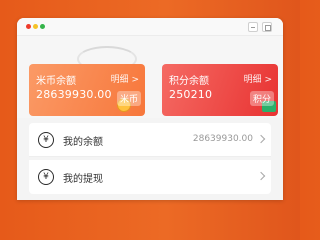 This screenshot has width=320, height=240. What do you see at coordinates (267, 27) in the screenshot?
I see `maximize-button` at bounding box center [267, 27].